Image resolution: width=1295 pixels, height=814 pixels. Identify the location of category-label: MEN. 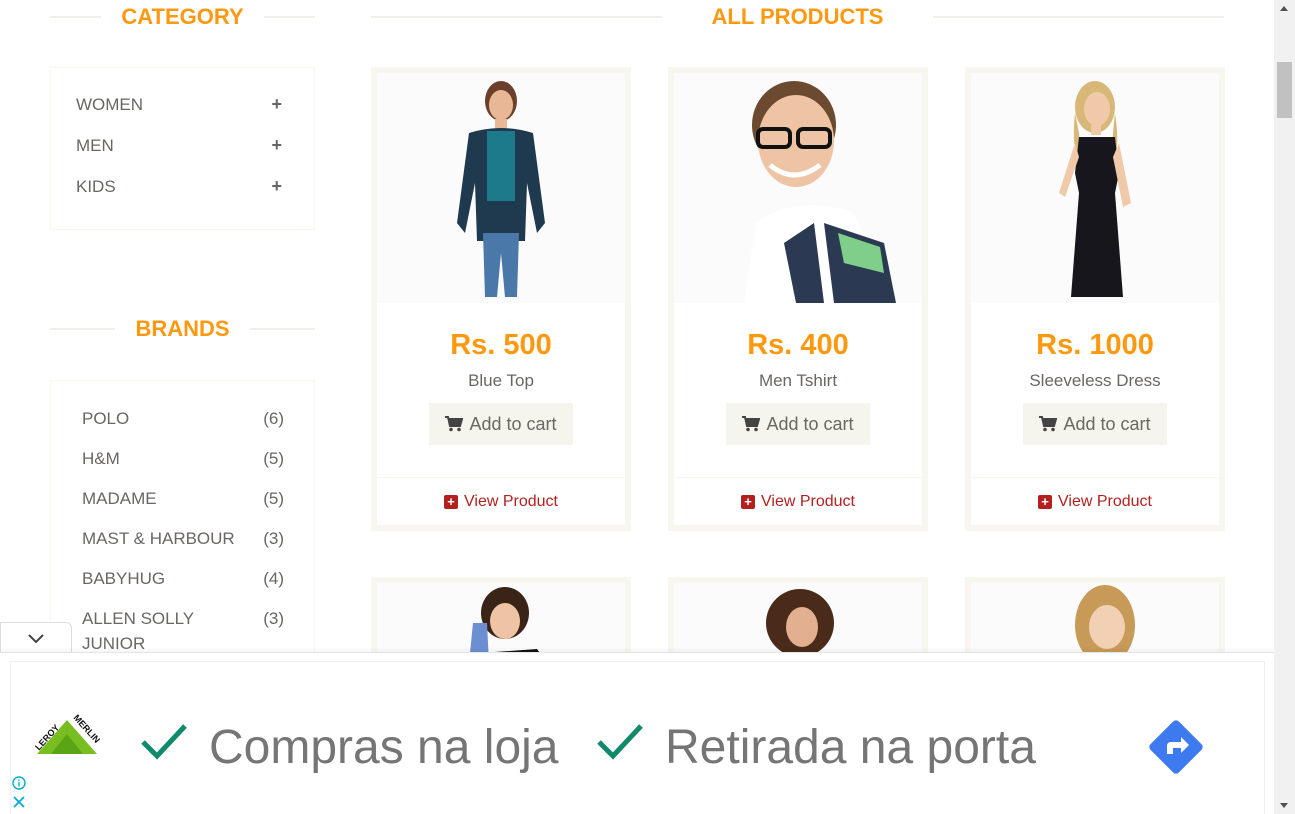
(95, 145).